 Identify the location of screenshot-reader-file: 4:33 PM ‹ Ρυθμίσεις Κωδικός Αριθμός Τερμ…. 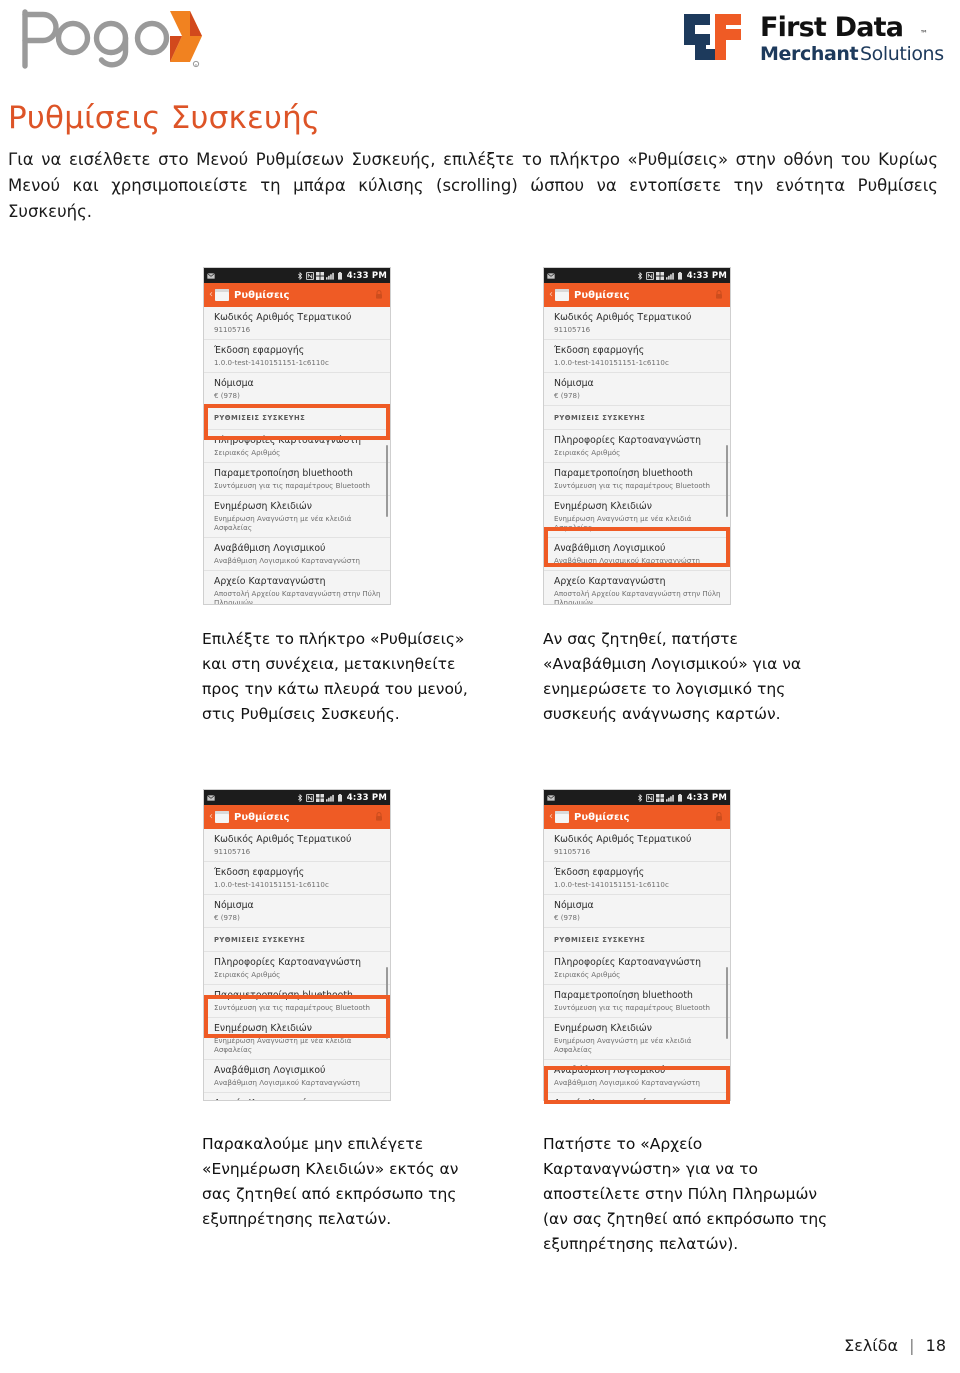
(637, 945).